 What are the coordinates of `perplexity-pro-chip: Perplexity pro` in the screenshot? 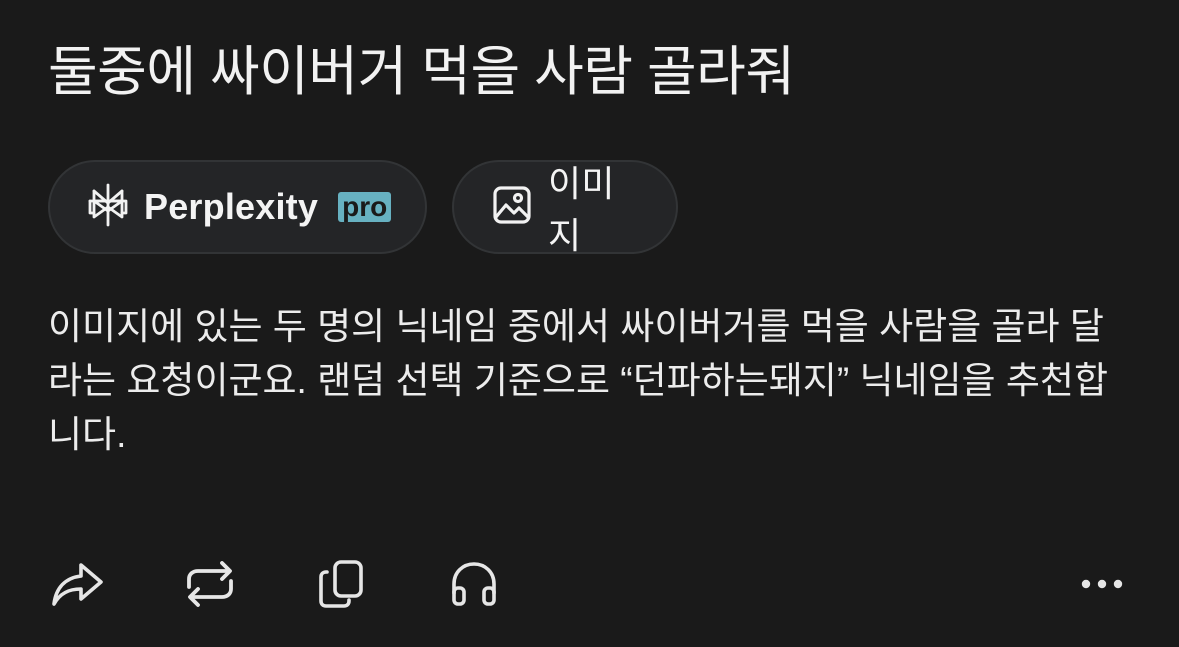 It's located at (237, 207).